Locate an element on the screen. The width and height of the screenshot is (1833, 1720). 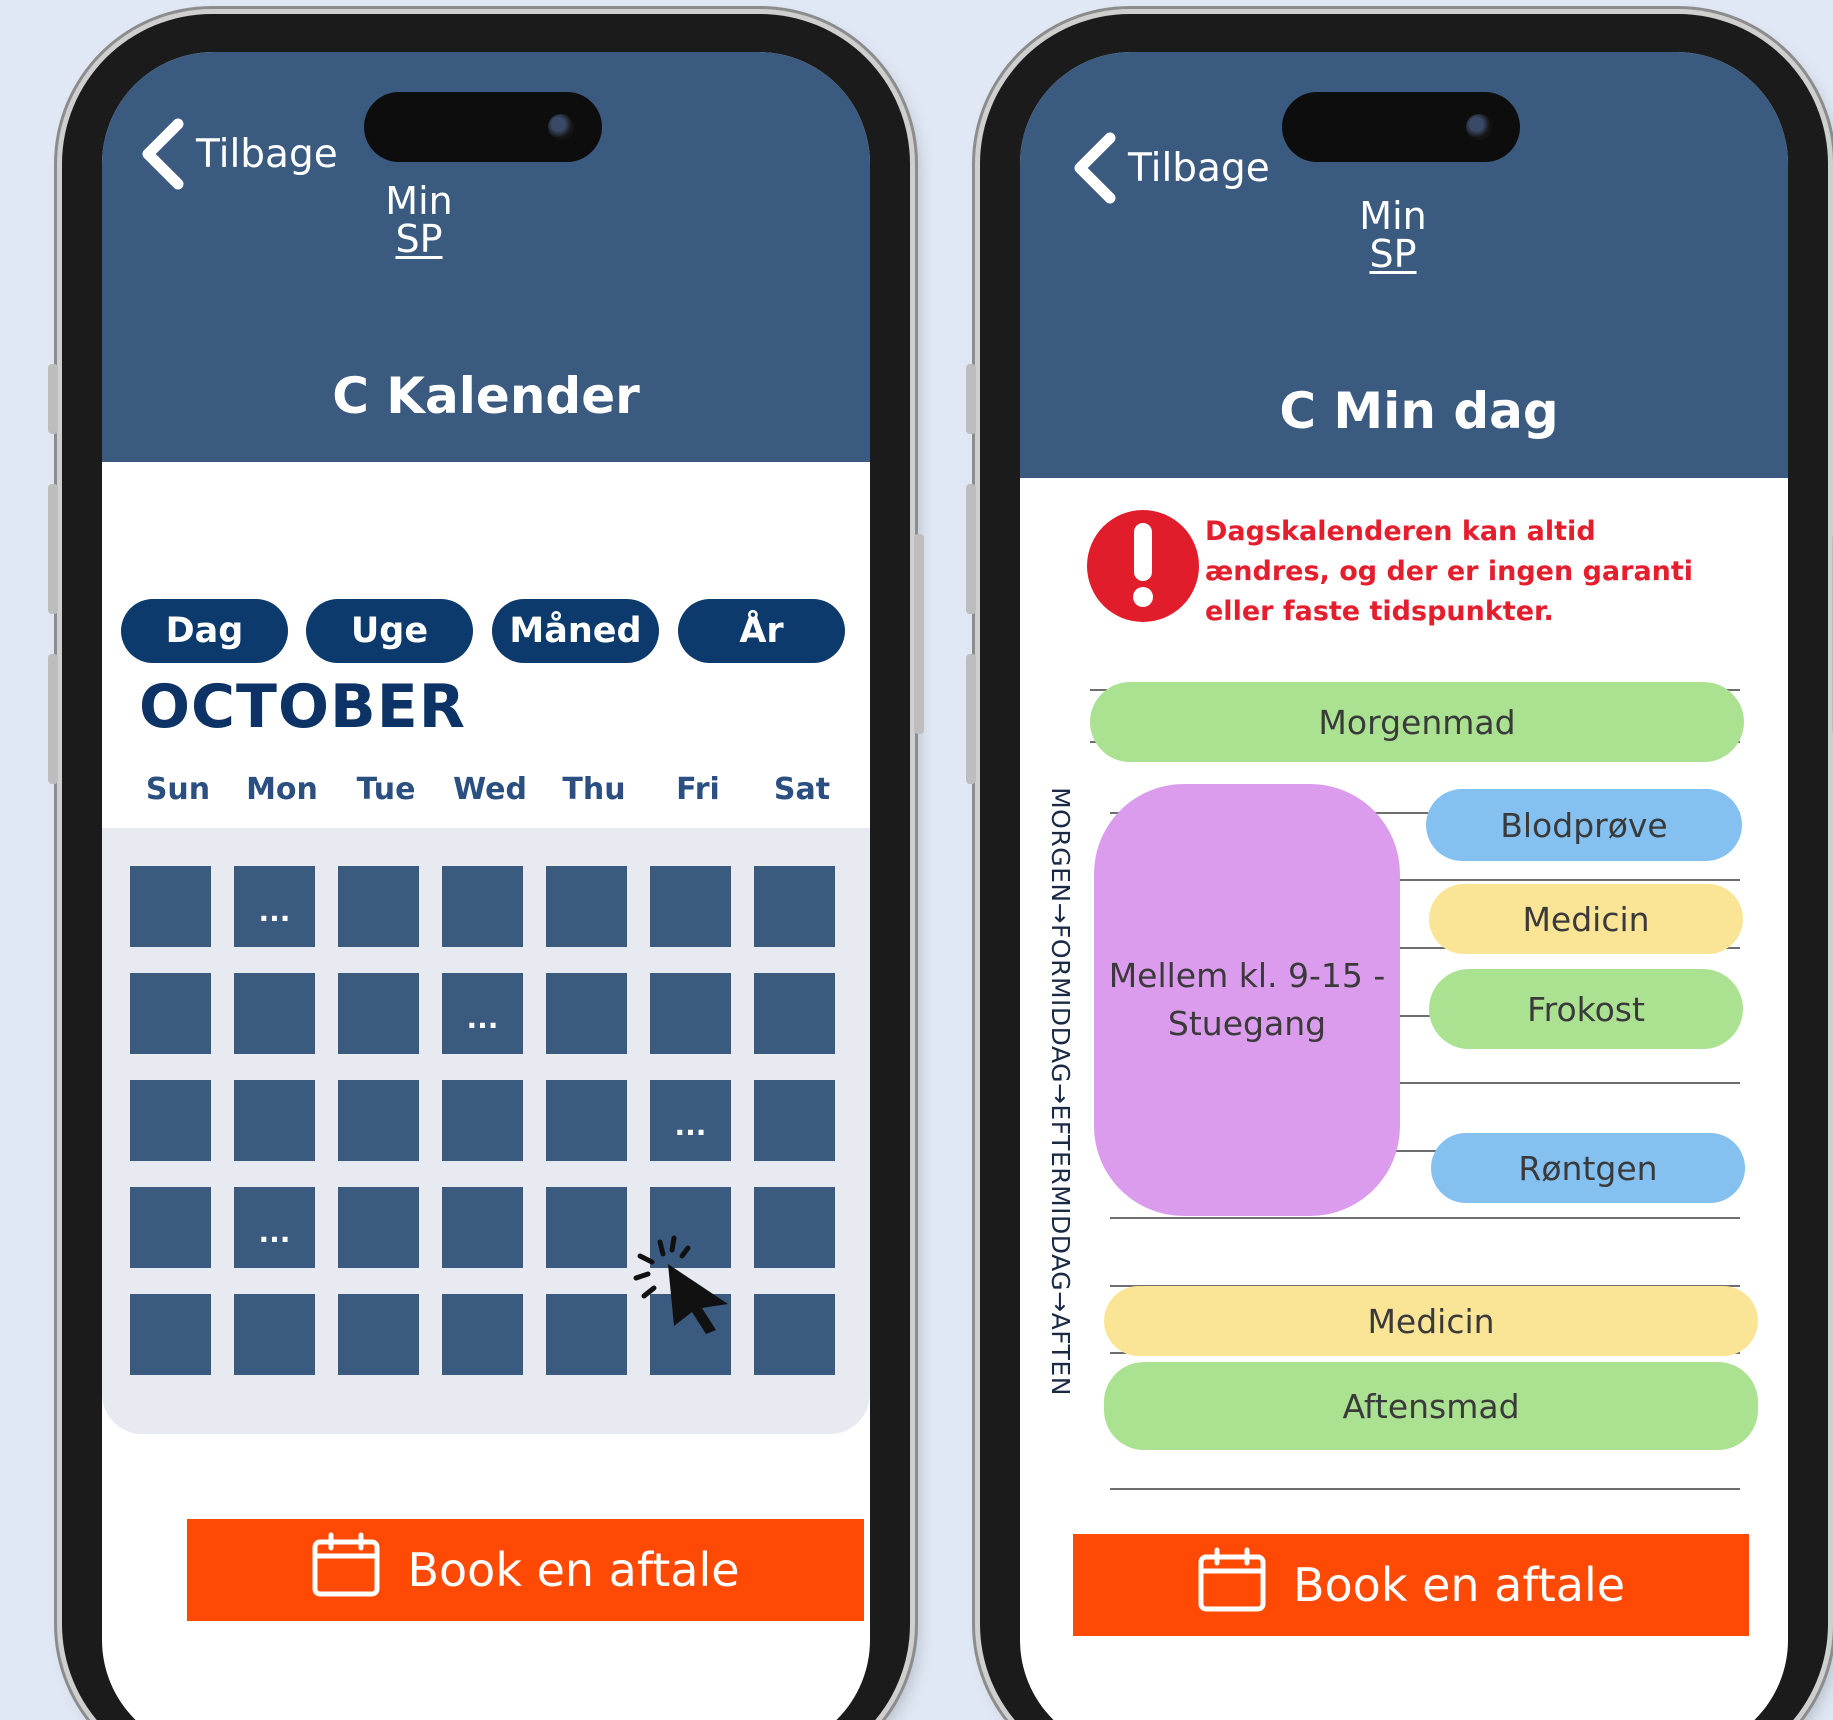
event-medicine-evening: Medicin is located at coordinates (1431, 1321).